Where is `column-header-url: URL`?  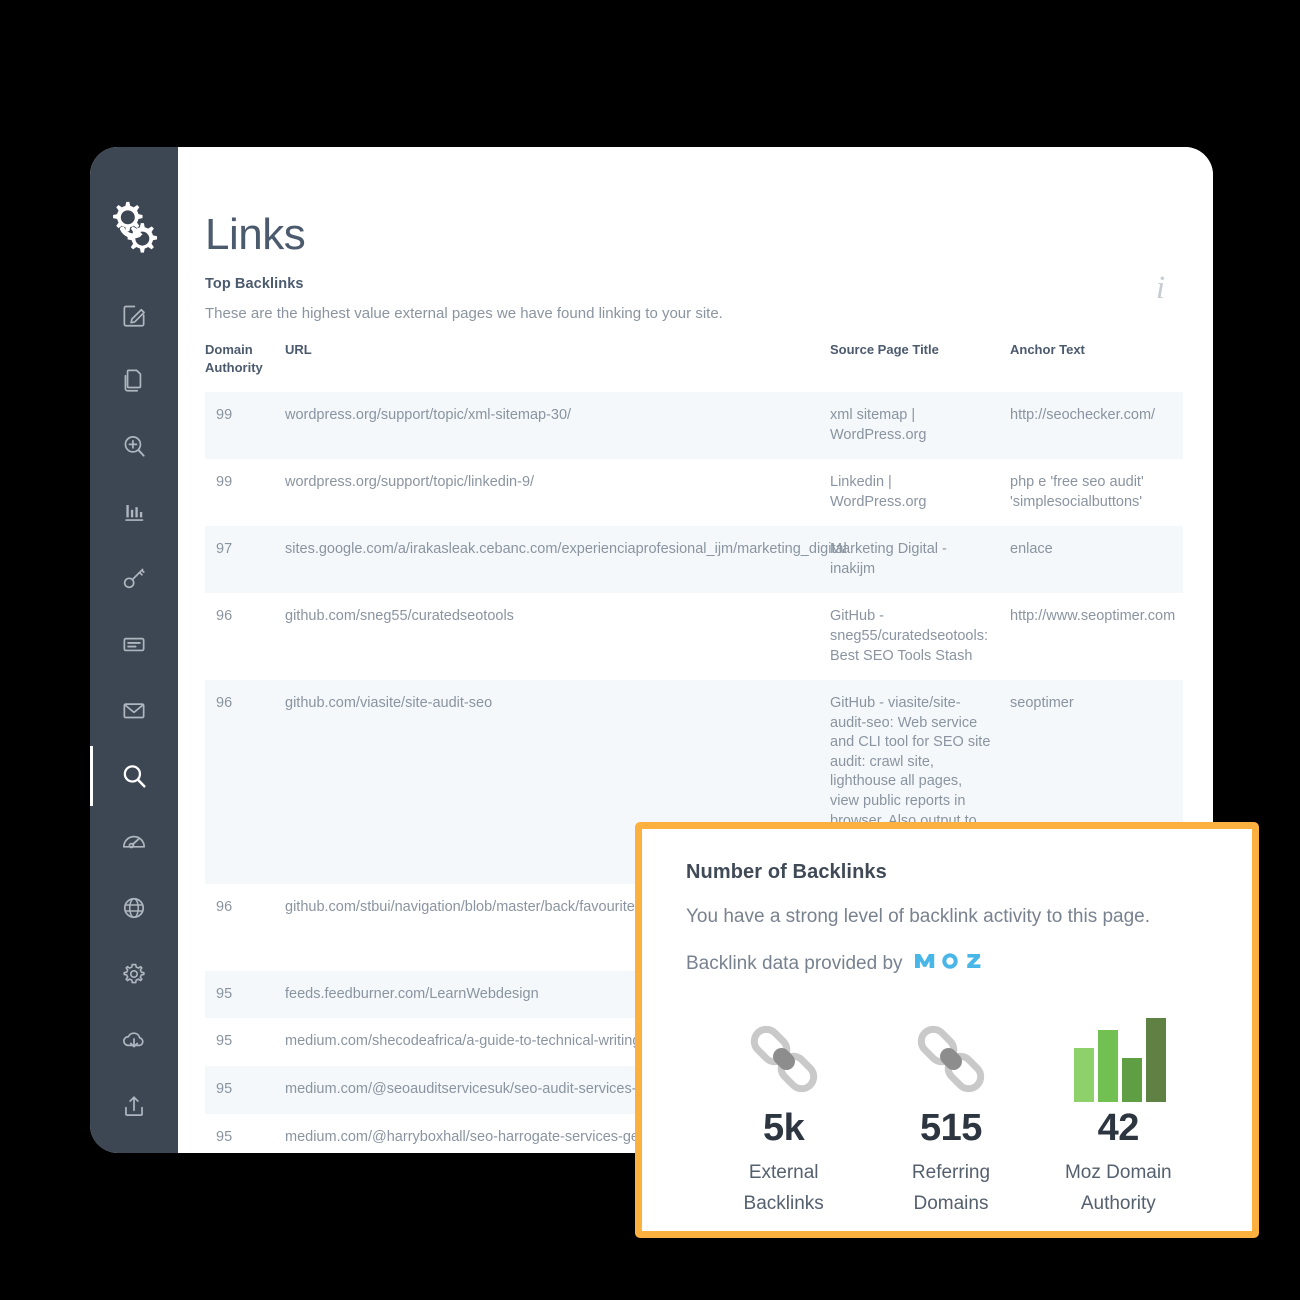 column-header-url: URL is located at coordinates (557, 366).